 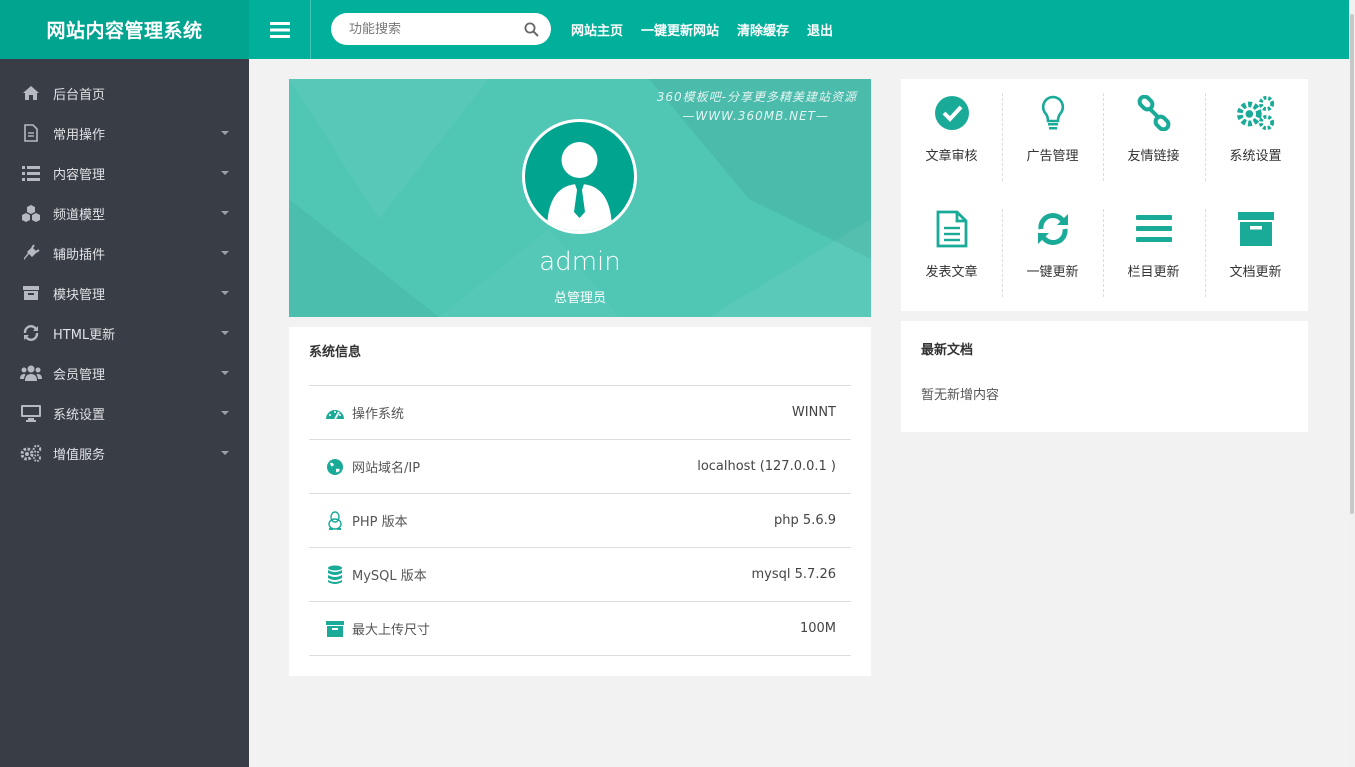 I want to click on nav-clear-cache-link: 清除缓存, so click(x=763, y=29).